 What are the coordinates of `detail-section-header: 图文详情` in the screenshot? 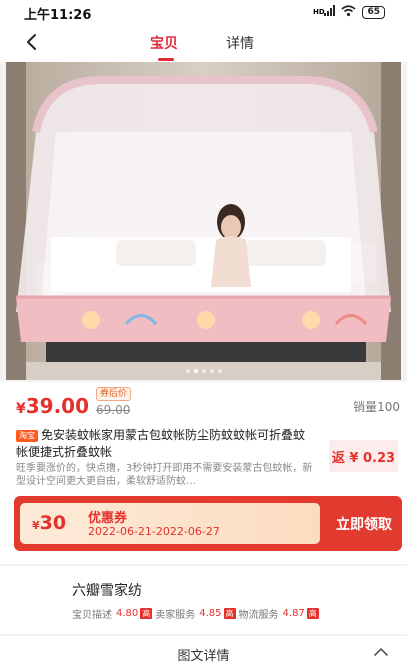 It's located at (203, 652).